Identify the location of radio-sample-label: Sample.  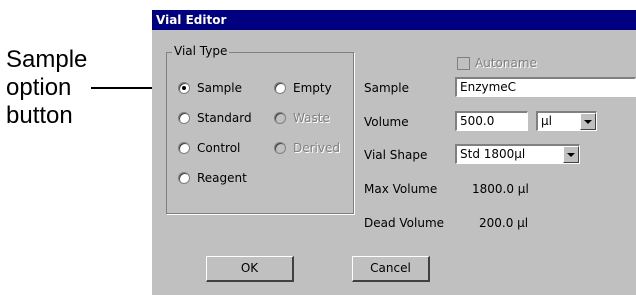
(219, 88).